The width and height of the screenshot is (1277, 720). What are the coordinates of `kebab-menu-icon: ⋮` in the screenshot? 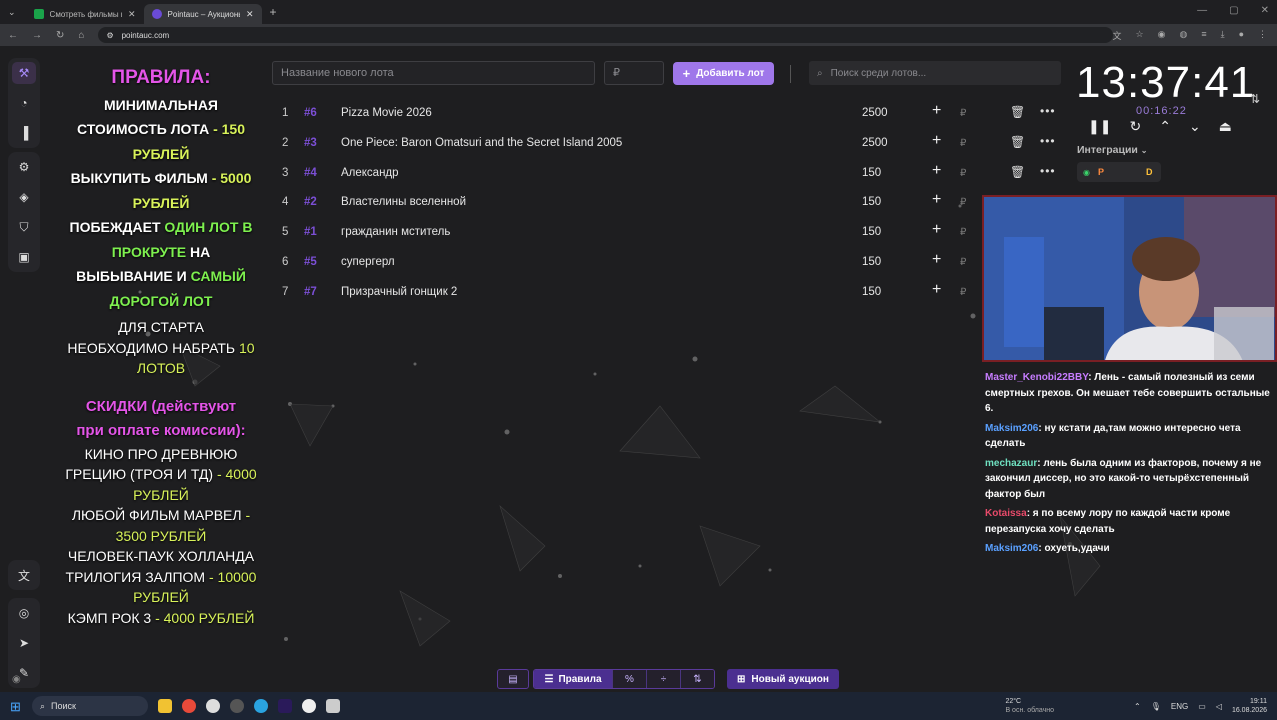 It's located at (1262, 35).